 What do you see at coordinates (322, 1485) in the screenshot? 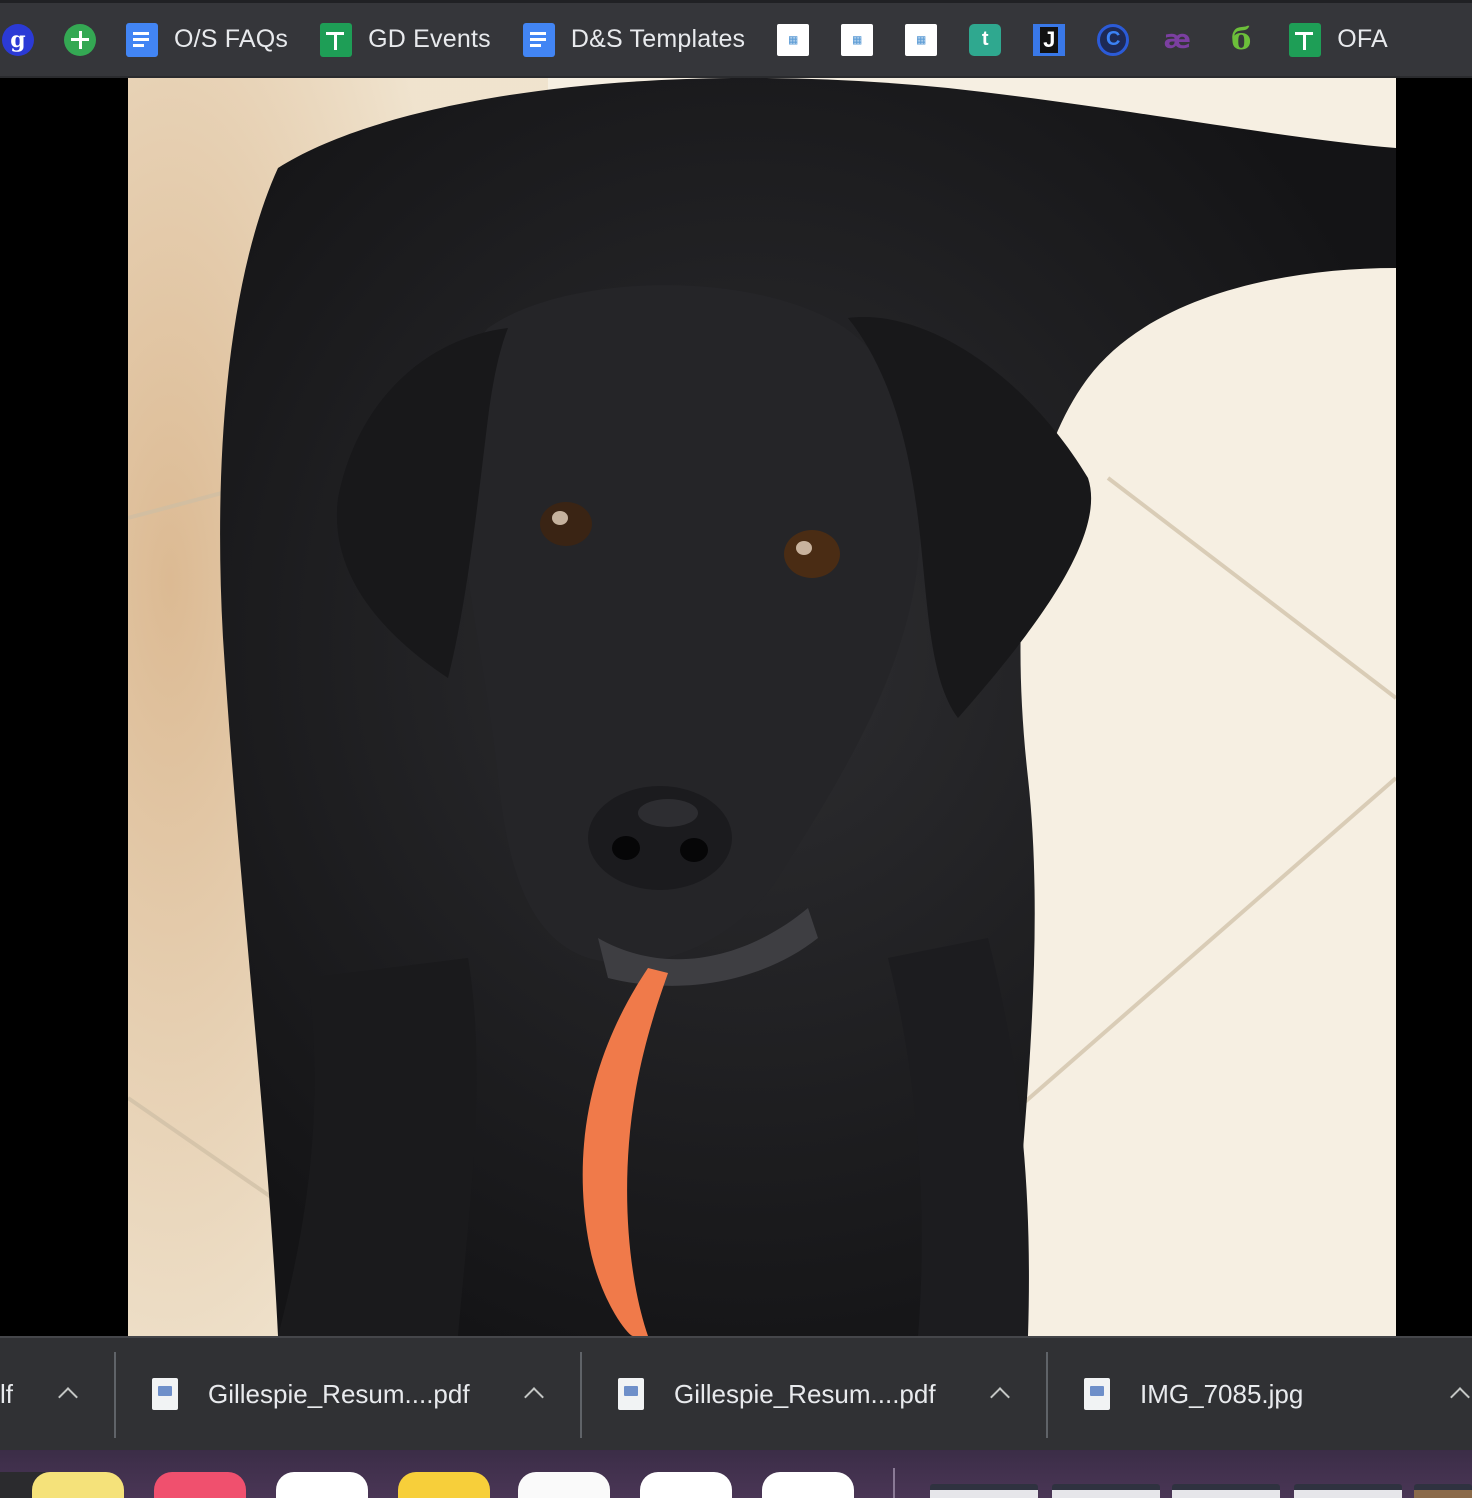
I see `mail-app-icon` at bounding box center [322, 1485].